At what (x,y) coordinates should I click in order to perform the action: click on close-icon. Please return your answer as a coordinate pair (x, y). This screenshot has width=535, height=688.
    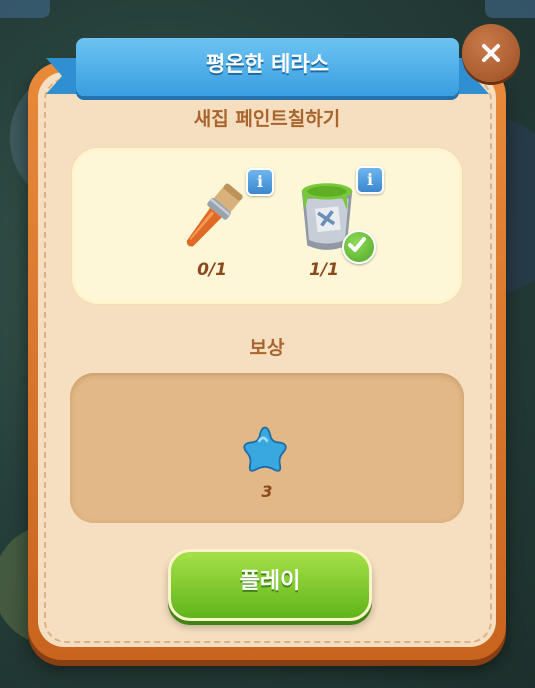
    Looking at the image, I should click on (491, 53).